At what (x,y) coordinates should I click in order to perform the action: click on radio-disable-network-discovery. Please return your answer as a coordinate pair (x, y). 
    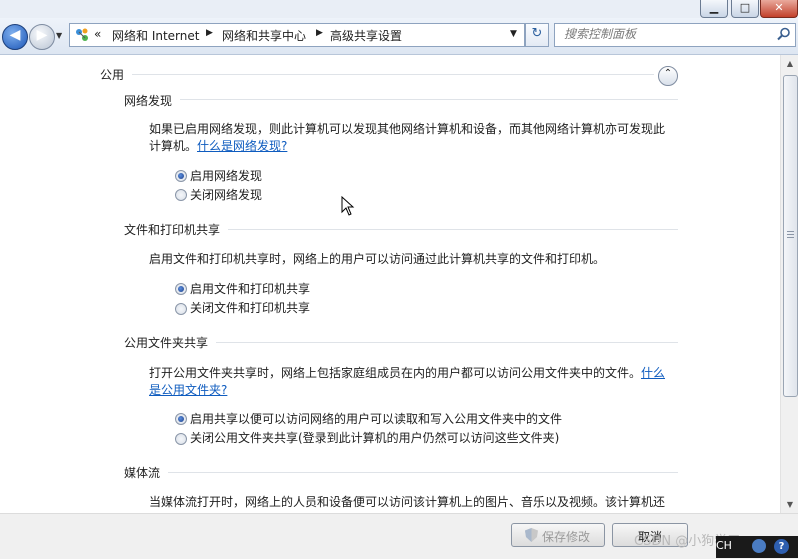
    Looking at the image, I should click on (181, 195).